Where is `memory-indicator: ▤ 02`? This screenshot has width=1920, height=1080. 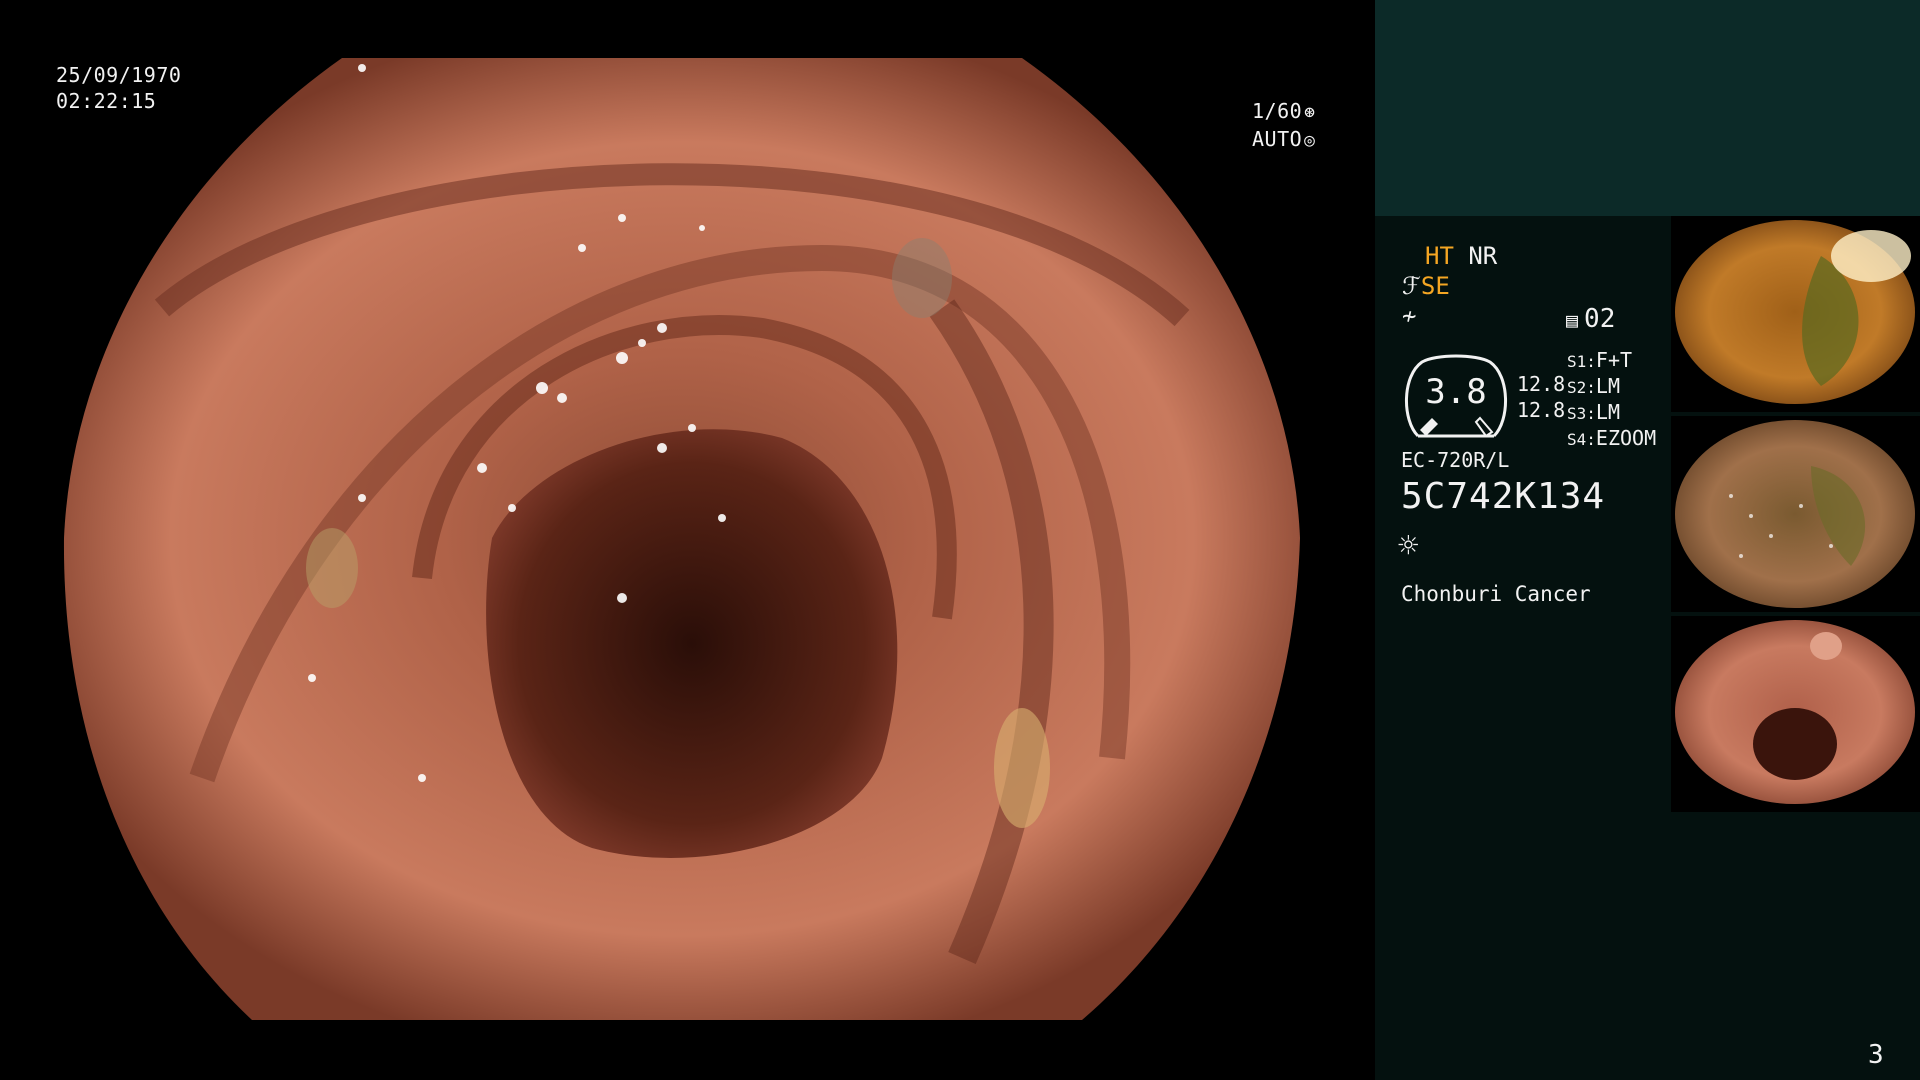 memory-indicator: ▤ 02 is located at coordinates (1590, 319).